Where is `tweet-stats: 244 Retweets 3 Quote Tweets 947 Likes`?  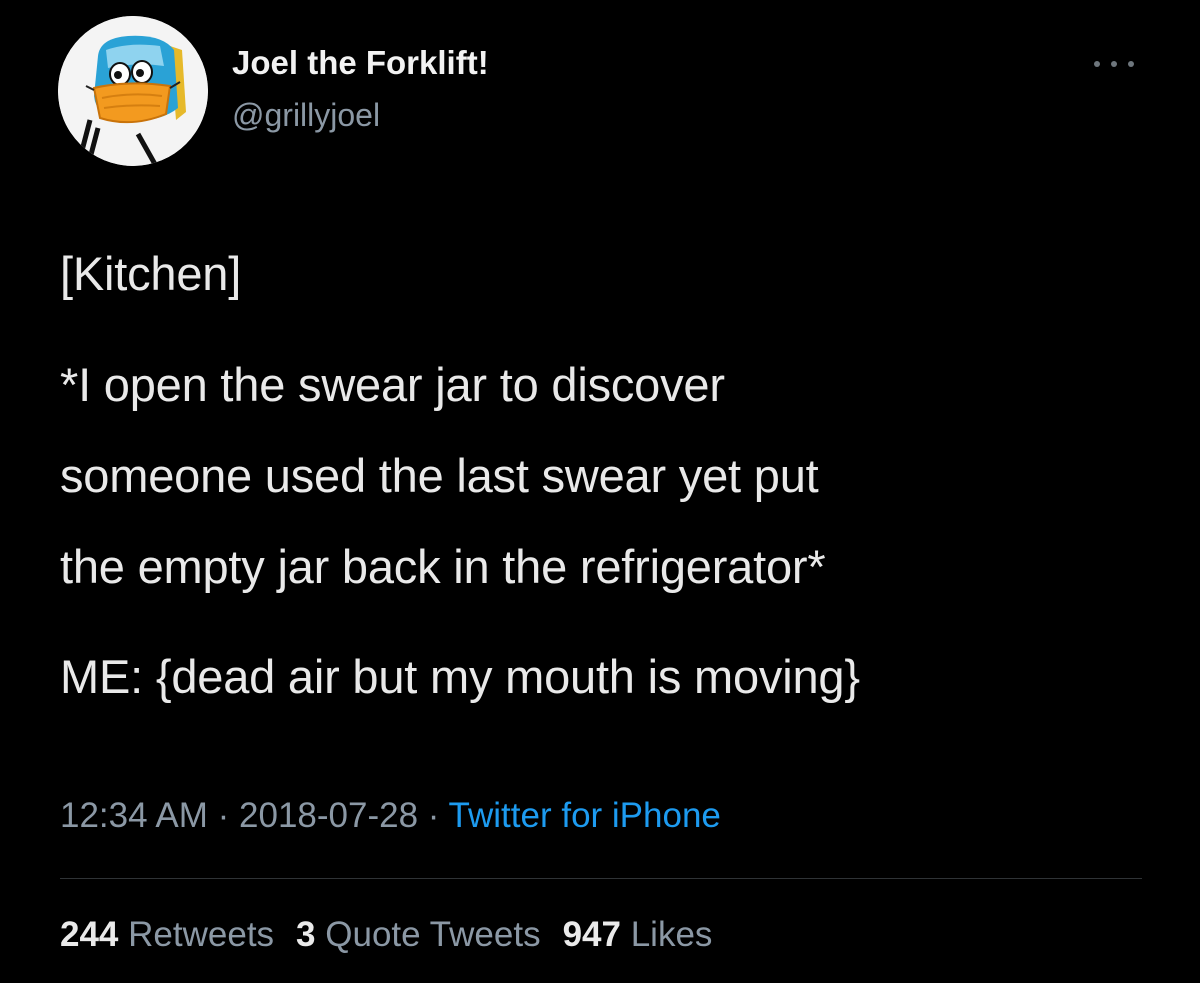 tweet-stats: 244 Retweets 3 Quote Tweets 947 Likes is located at coordinates (397, 935).